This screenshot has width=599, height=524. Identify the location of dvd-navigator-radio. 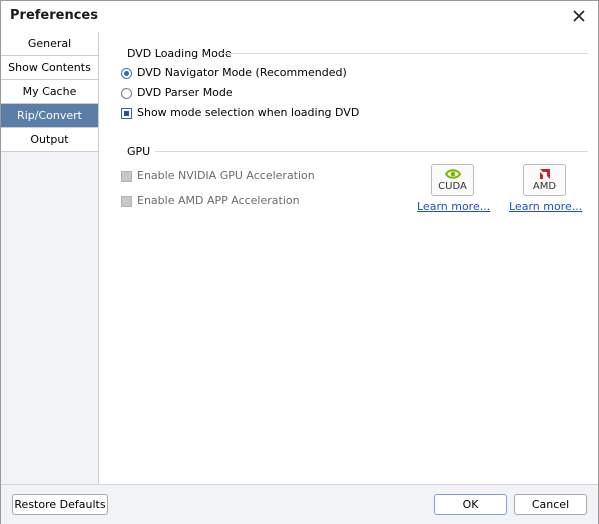
(126, 73).